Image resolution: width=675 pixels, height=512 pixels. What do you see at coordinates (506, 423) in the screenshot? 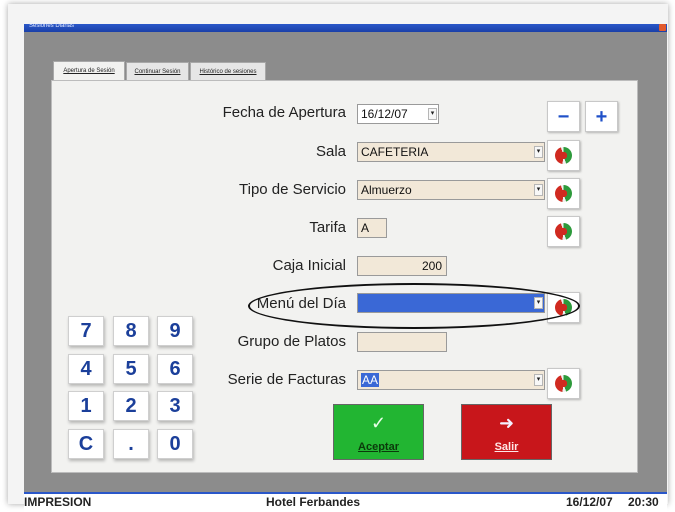
I see `exit-door-icon: ➜` at bounding box center [506, 423].